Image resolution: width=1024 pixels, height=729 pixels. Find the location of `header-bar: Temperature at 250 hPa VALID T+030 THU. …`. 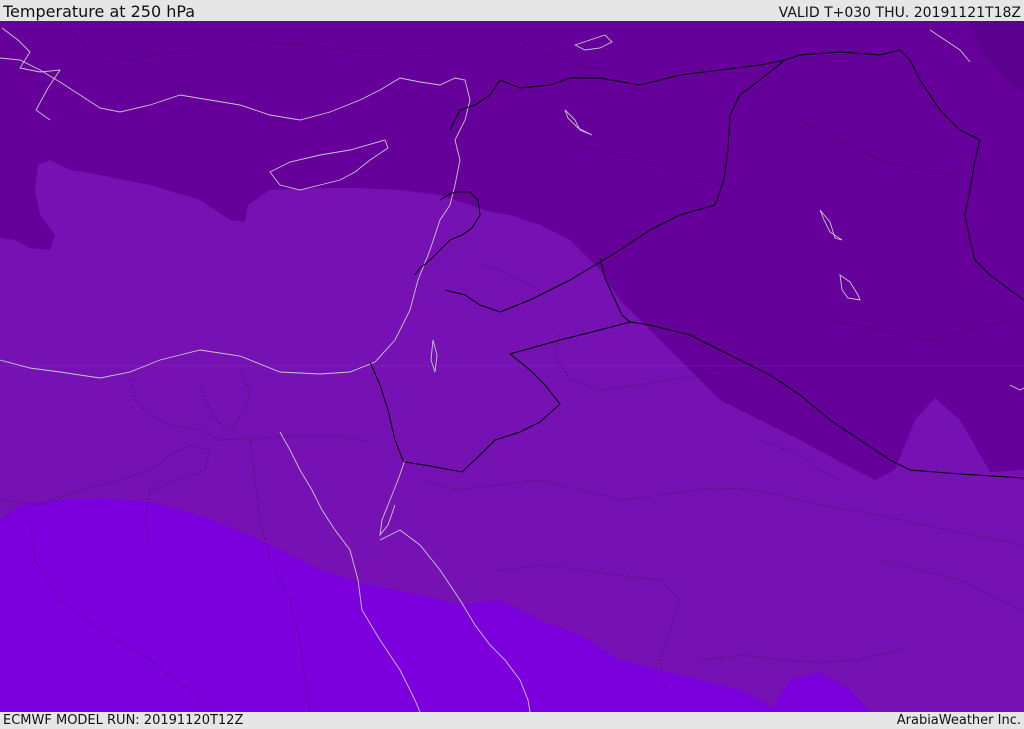

header-bar: Temperature at 250 hPa VALID T+030 THU. … is located at coordinates (512, 10).